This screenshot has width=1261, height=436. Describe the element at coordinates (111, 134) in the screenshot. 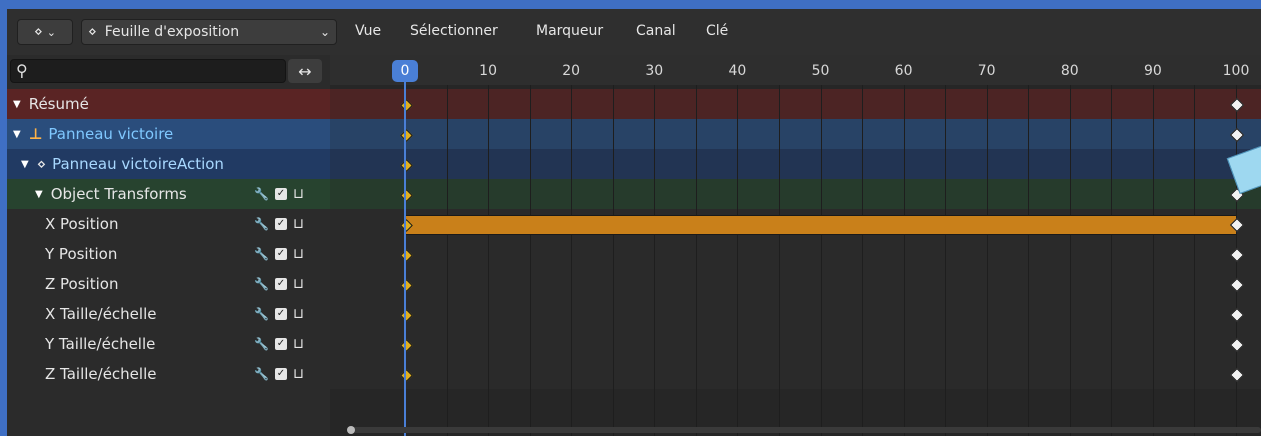

I see `channel-label: Panneau victoire` at that location.